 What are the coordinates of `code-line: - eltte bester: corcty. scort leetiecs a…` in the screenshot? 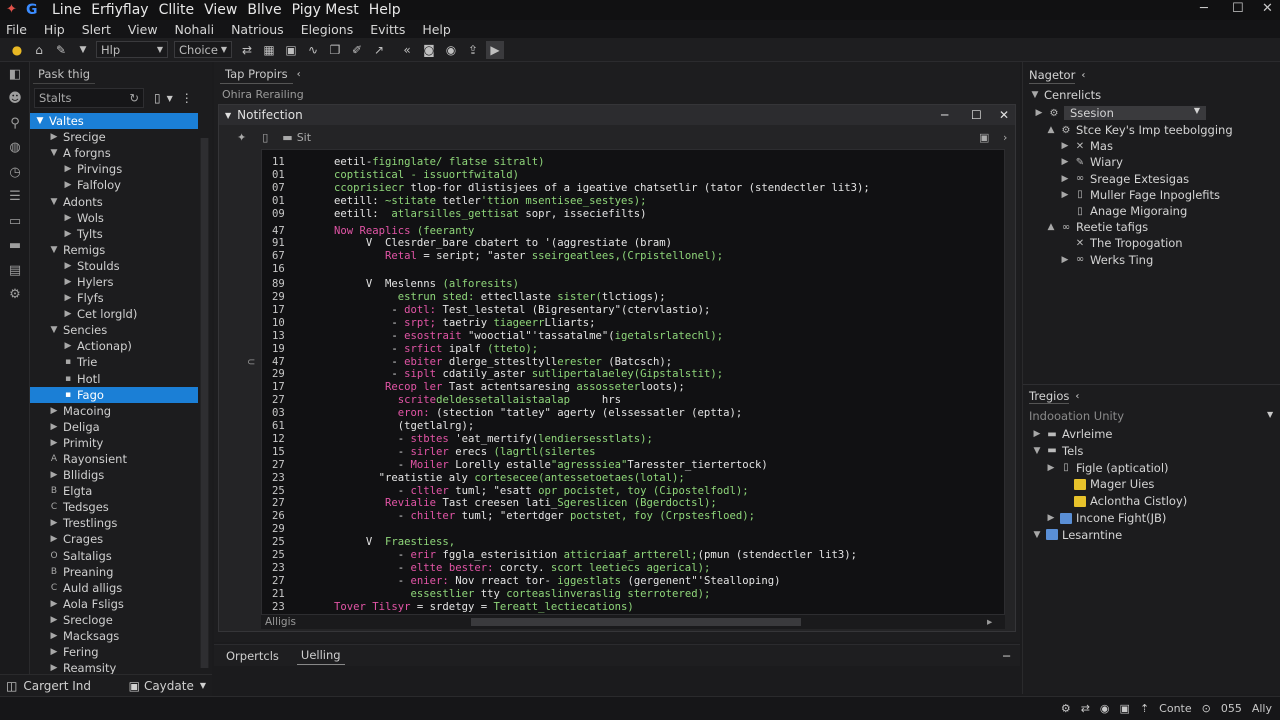 It's located at (522, 568).